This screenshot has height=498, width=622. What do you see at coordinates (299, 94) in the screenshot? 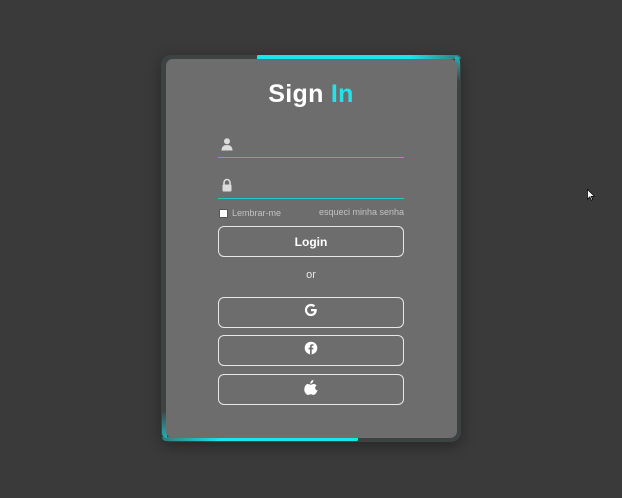
I see `title-part-sign: Sign` at bounding box center [299, 94].